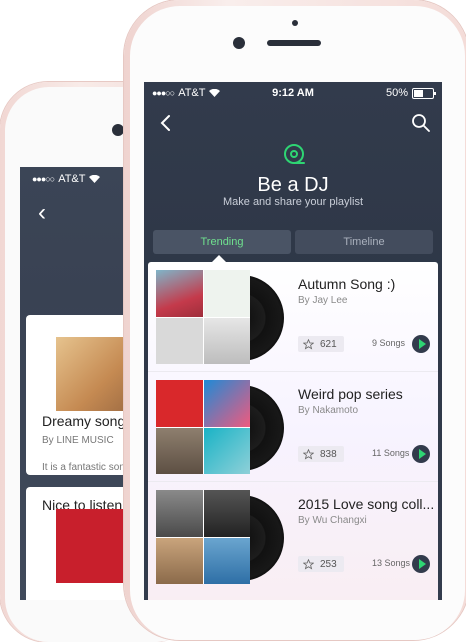  Describe the element at coordinates (391, 453) in the screenshot. I see `song-count: 11 Songs` at that location.